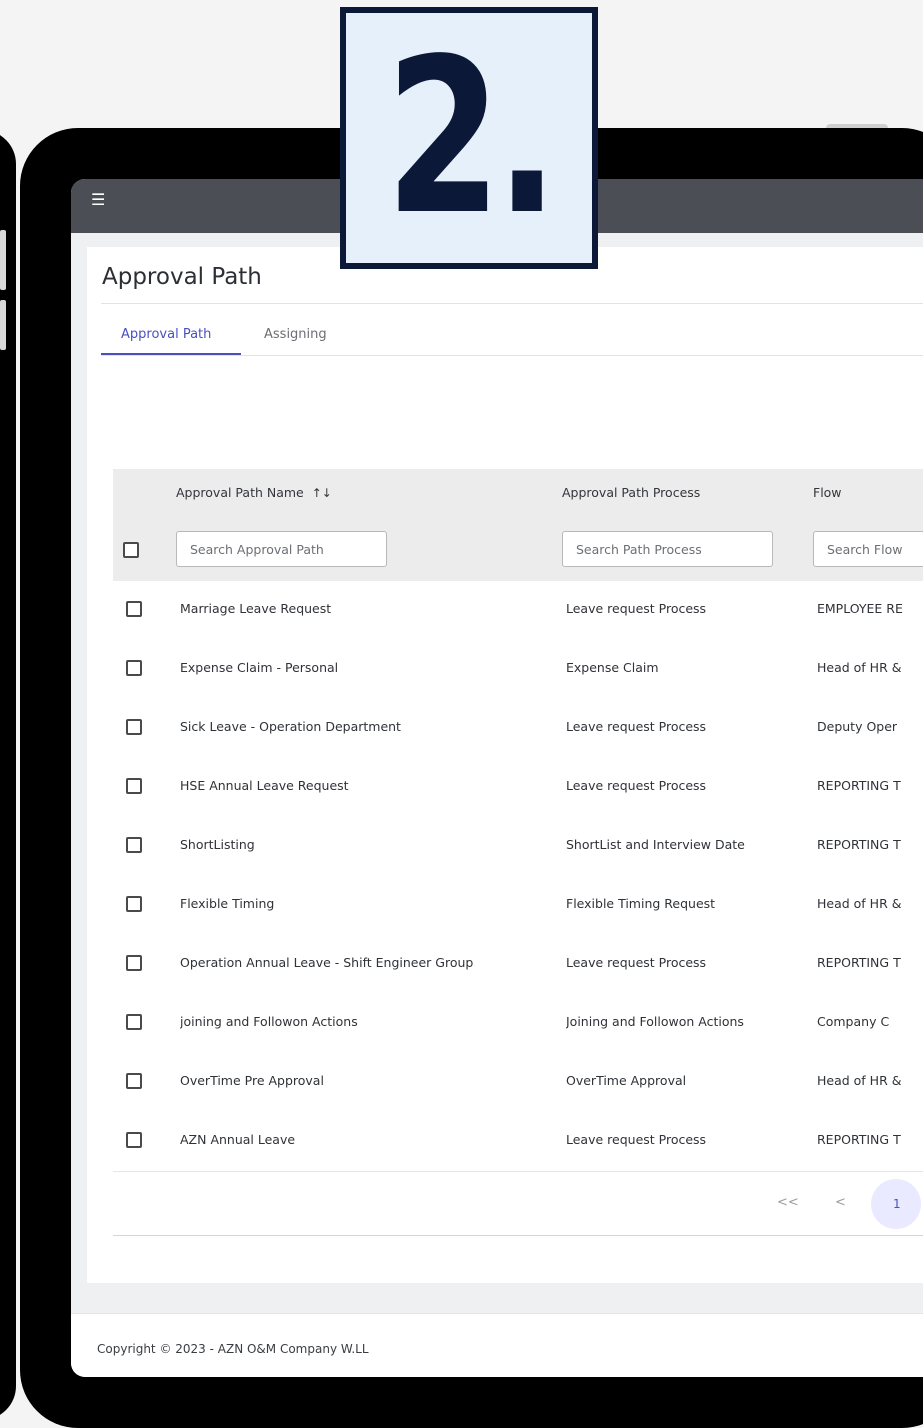 The width and height of the screenshot is (923, 1428). What do you see at coordinates (240, 492) in the screenshot?
I see `column-header-label: Approval Path Name` at bounding box center [240, 492].